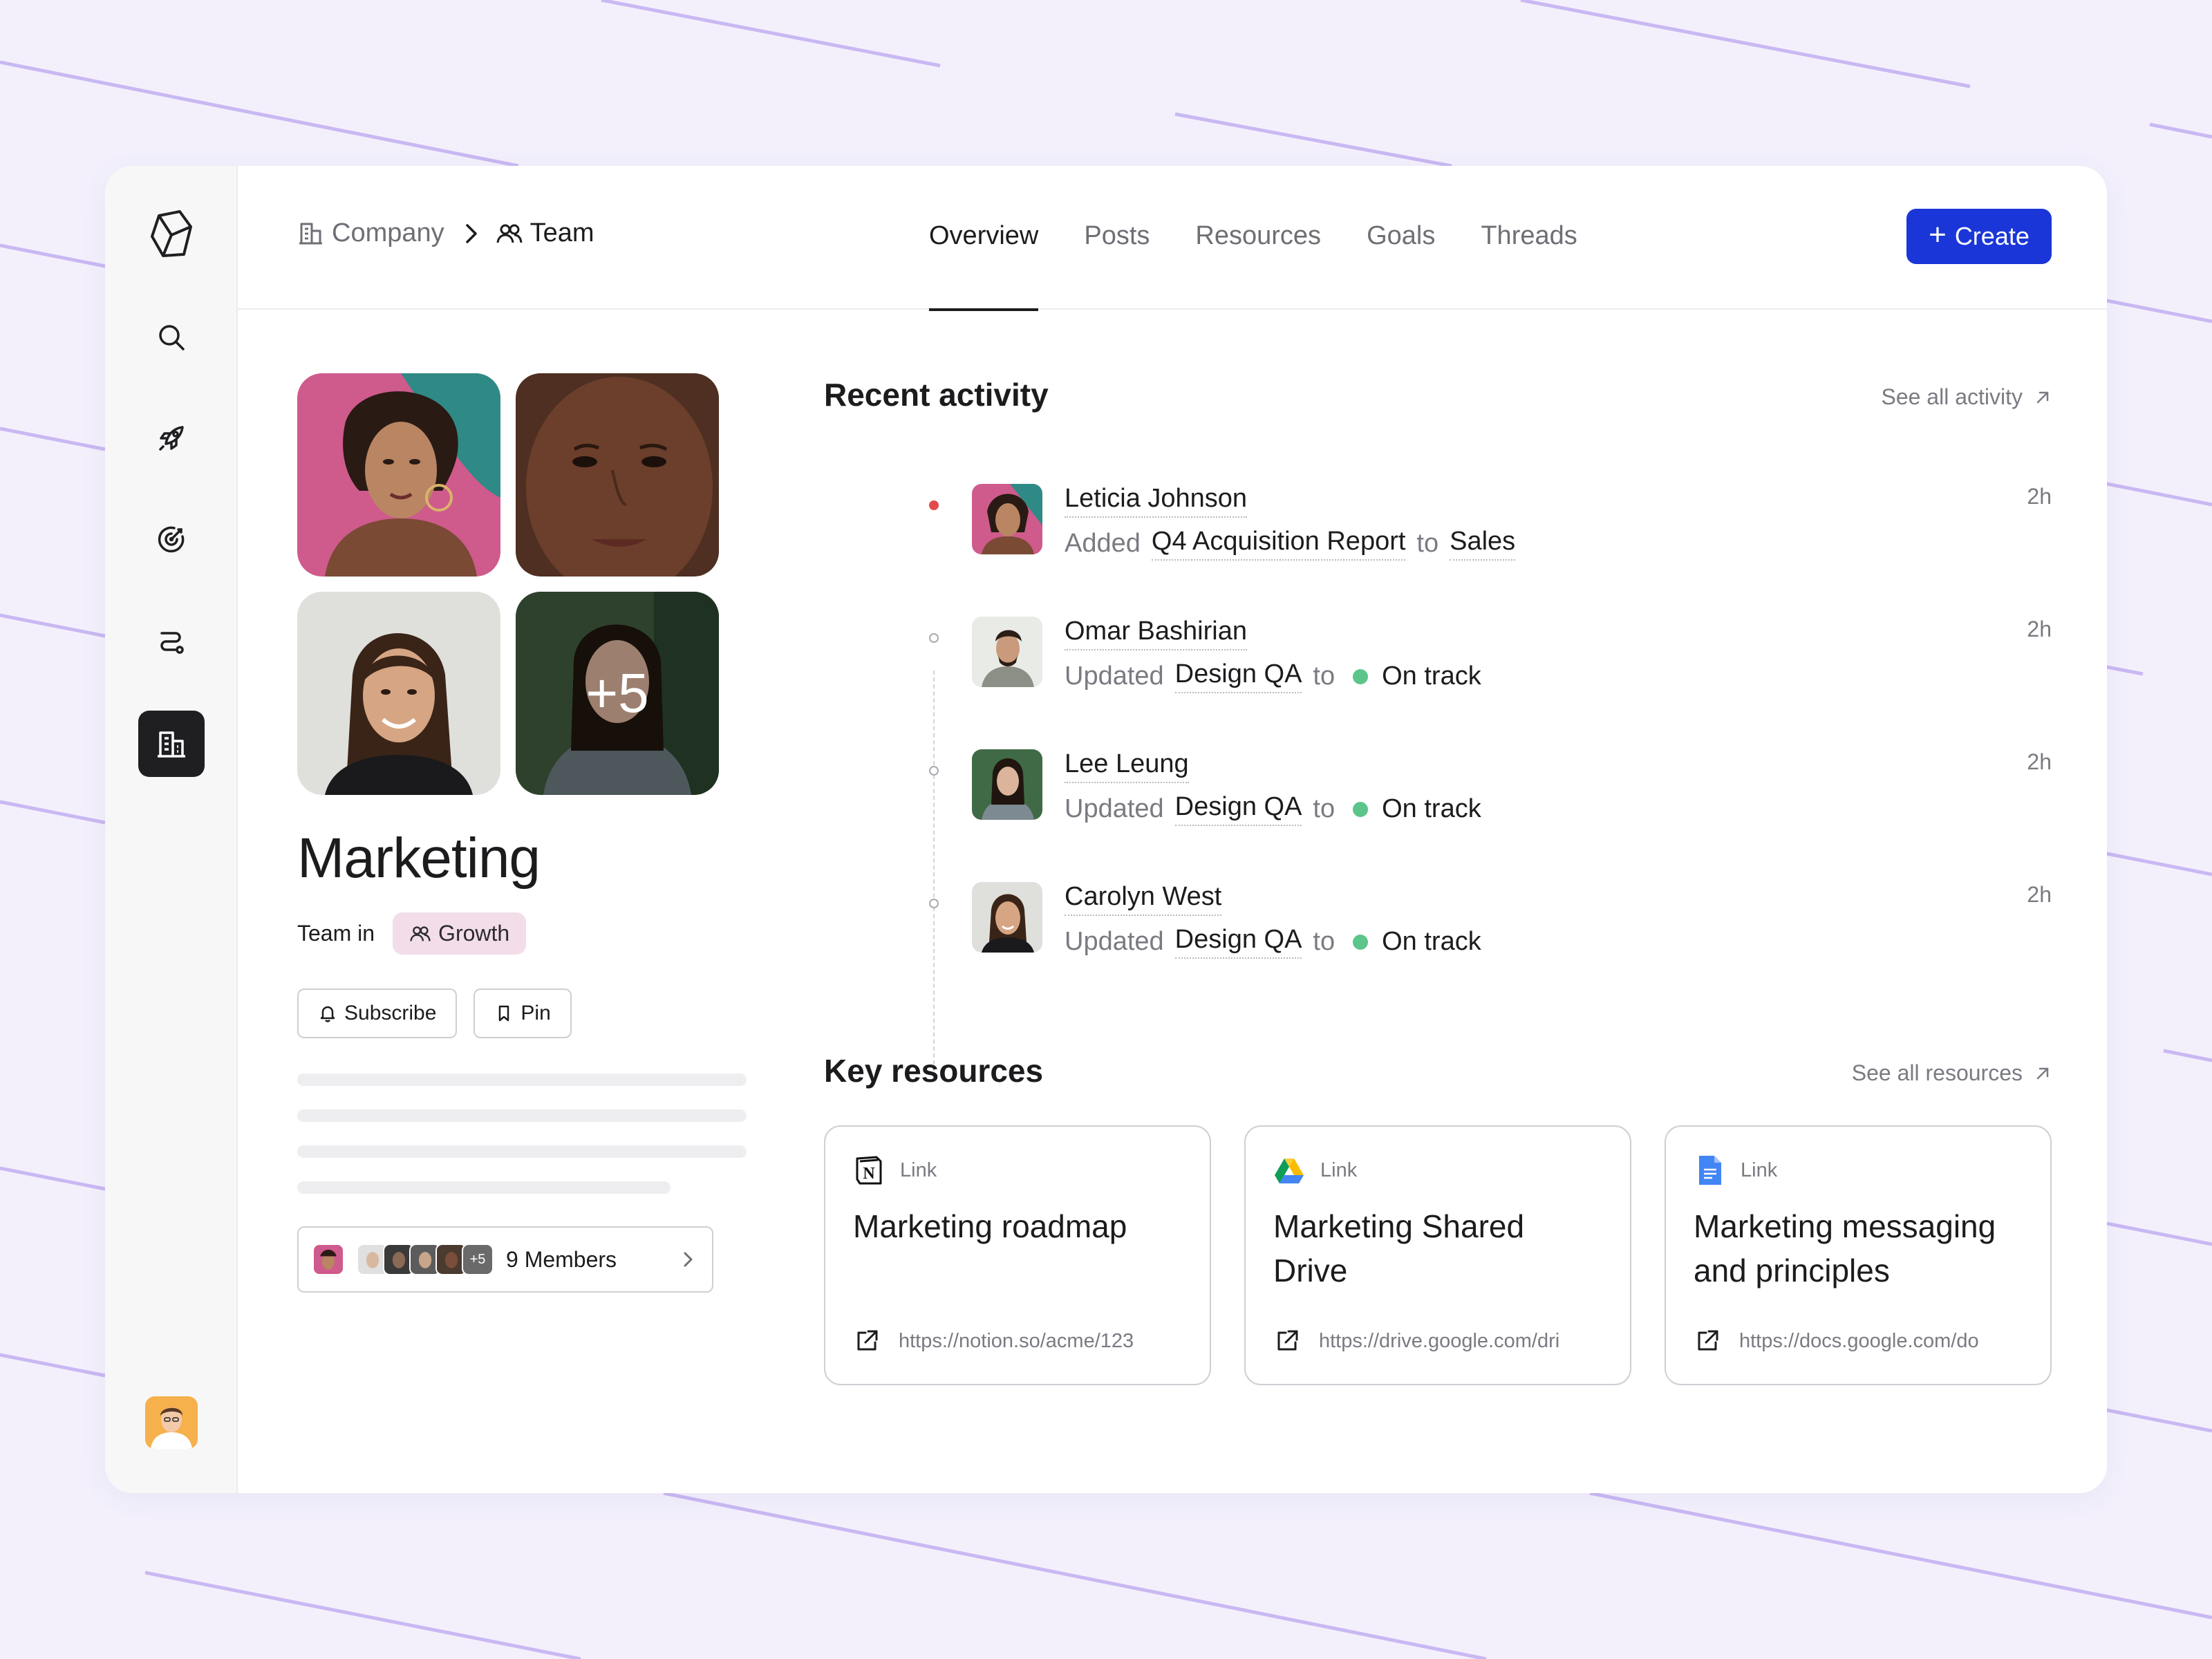 The width and height of the screenshot is (2212, 1659). I want to click on user-avatar-image, so click(171, 1422).